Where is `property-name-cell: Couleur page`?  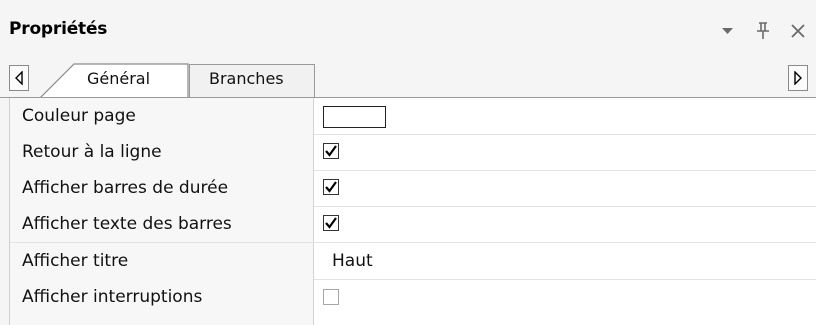
property-name-cell: Couleur page is located at coordinates (161, 116).